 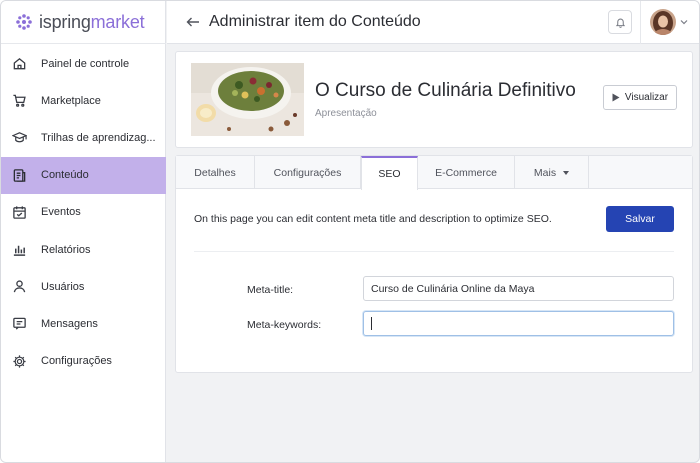 I want to click on logo-text-market: market, so click(x=117, y=21).